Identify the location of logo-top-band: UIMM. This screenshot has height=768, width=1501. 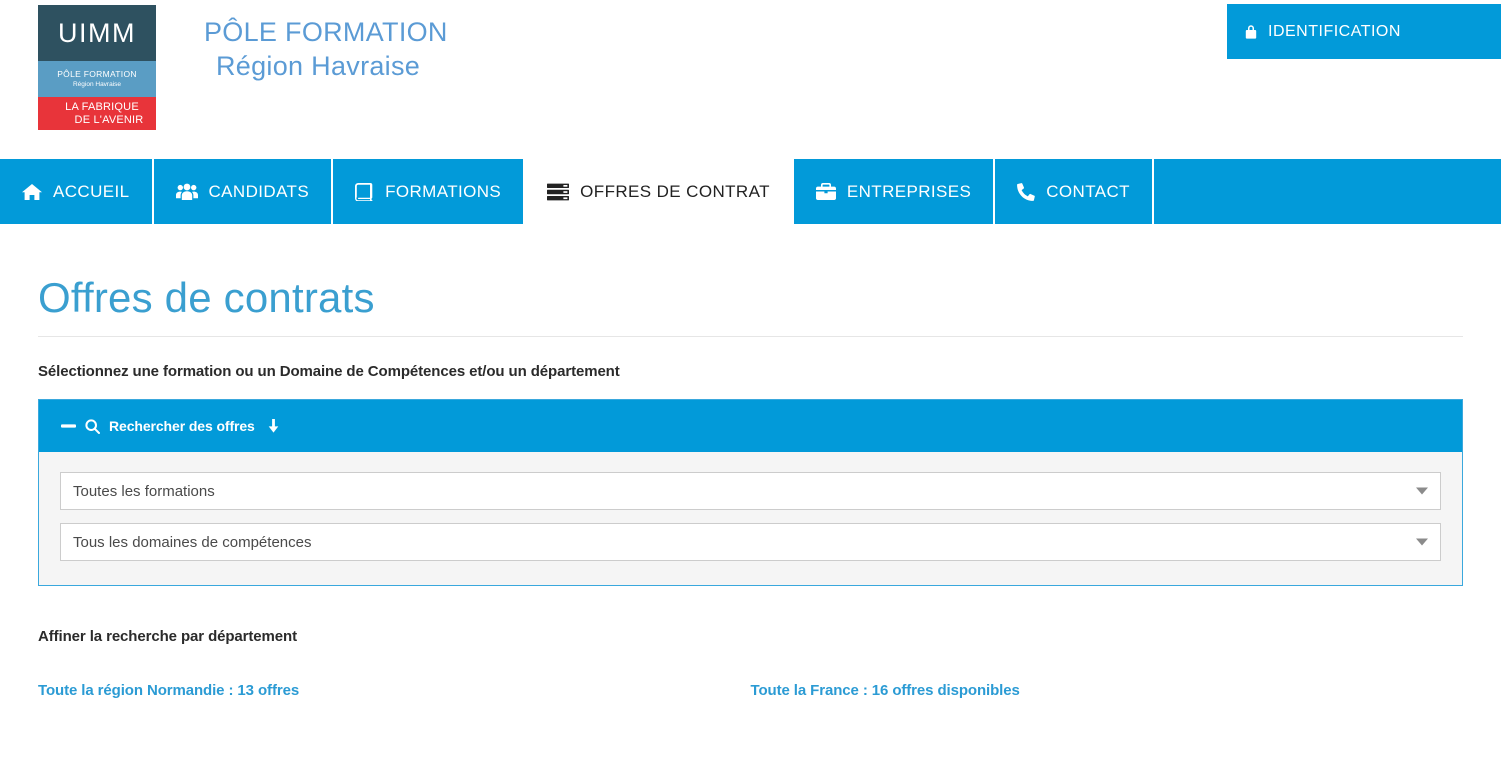
(97, 33).